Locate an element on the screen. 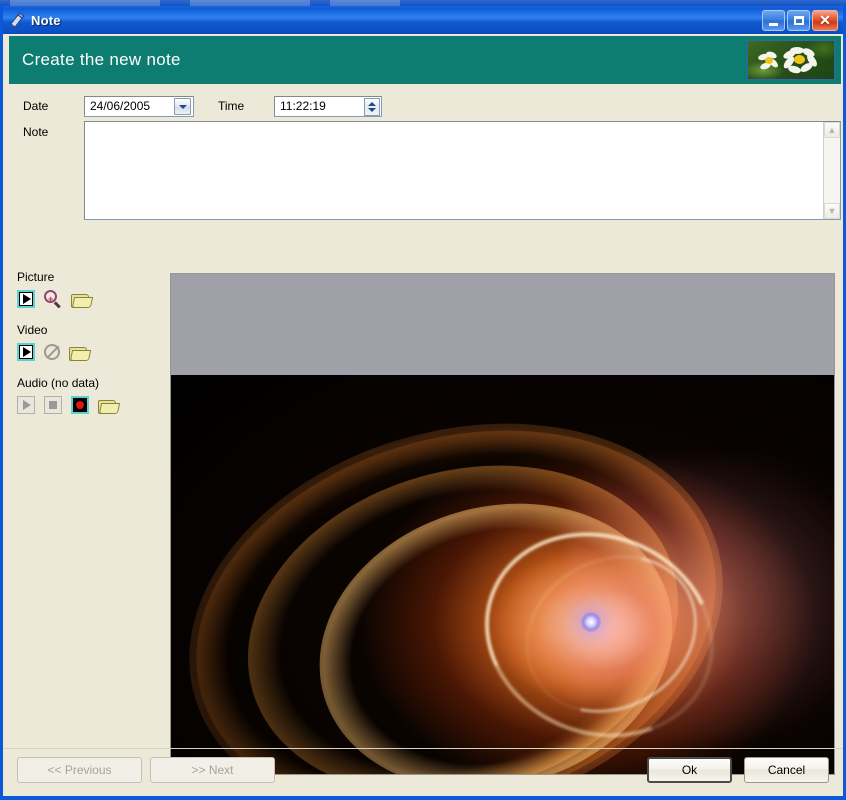 The image size is (846, 800). video-play-icon is located at coordinates (26, 352).